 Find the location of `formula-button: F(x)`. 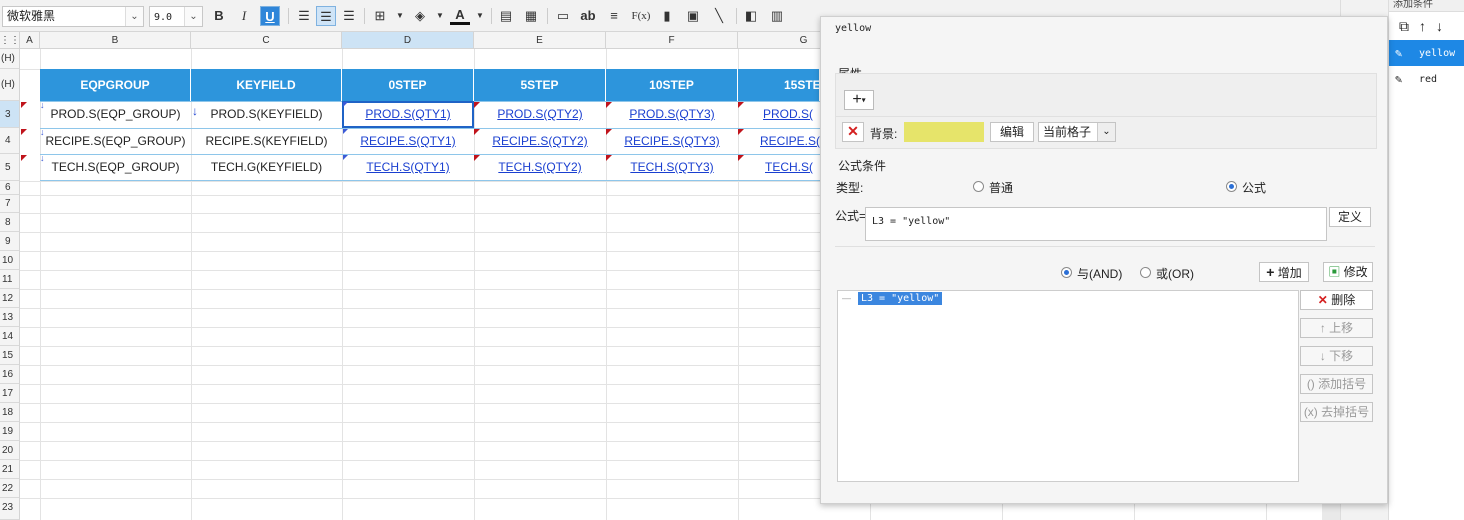

formula-button: F(x) is located at coordinates (641, 16).